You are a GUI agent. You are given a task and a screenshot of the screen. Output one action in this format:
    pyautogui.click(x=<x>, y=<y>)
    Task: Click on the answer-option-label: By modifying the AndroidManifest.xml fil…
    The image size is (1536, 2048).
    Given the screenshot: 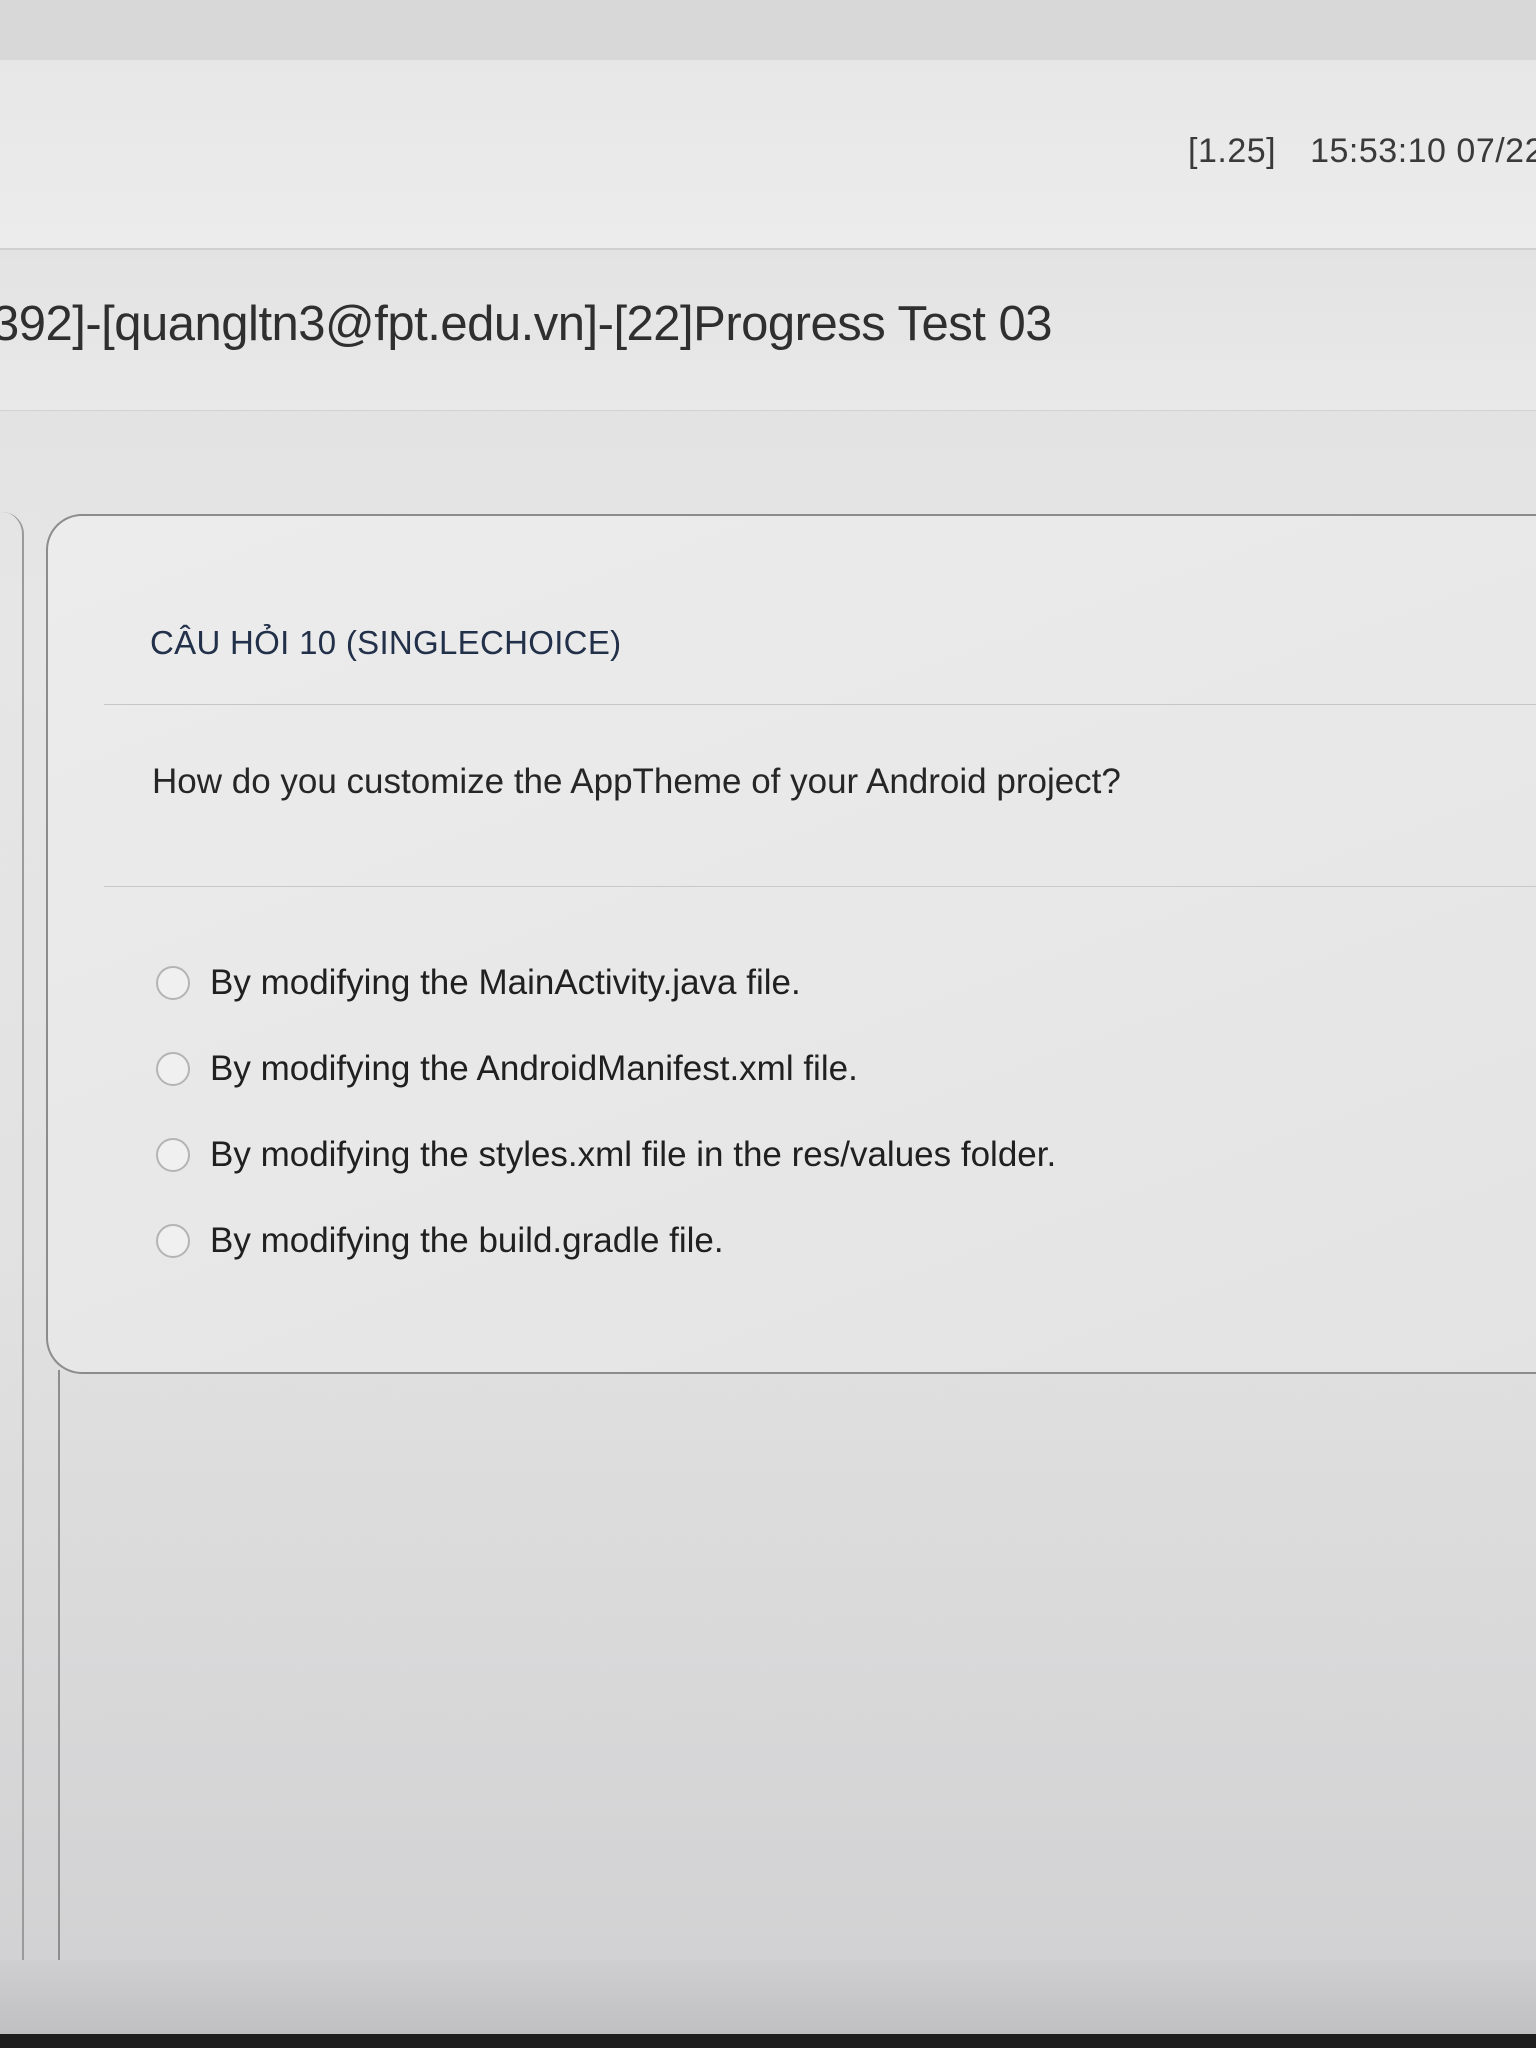 What is the action you would take?
    pyautogui.click(x=534, y=1068)
    